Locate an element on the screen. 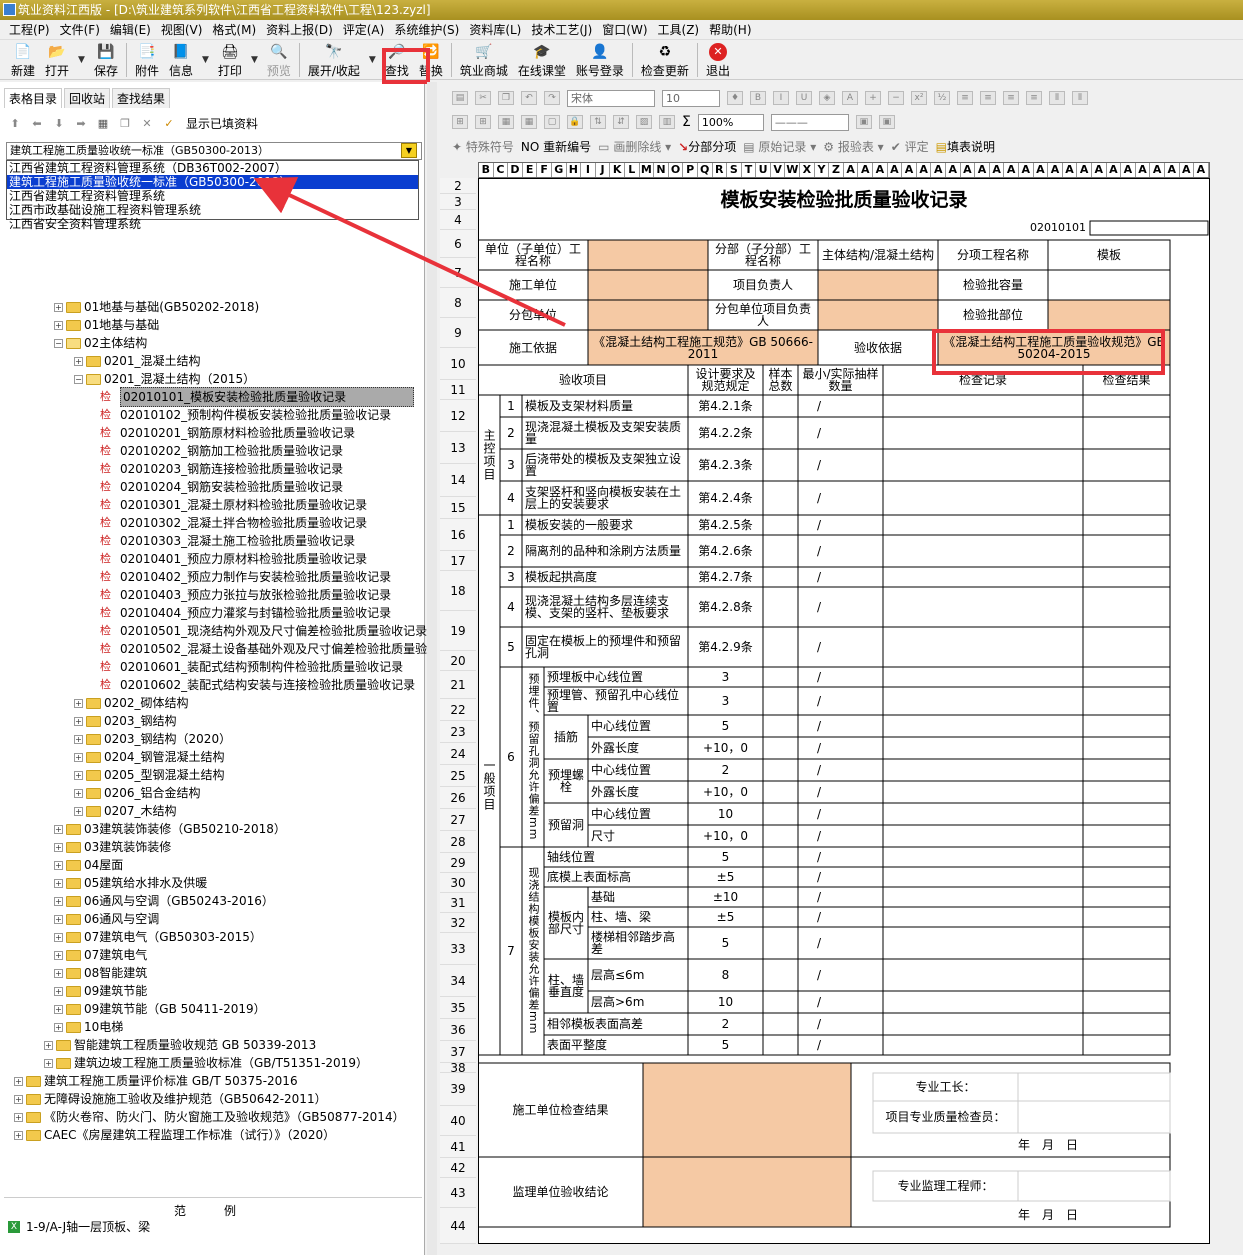  row-number: 41 is located at coordinates (458, 1147).